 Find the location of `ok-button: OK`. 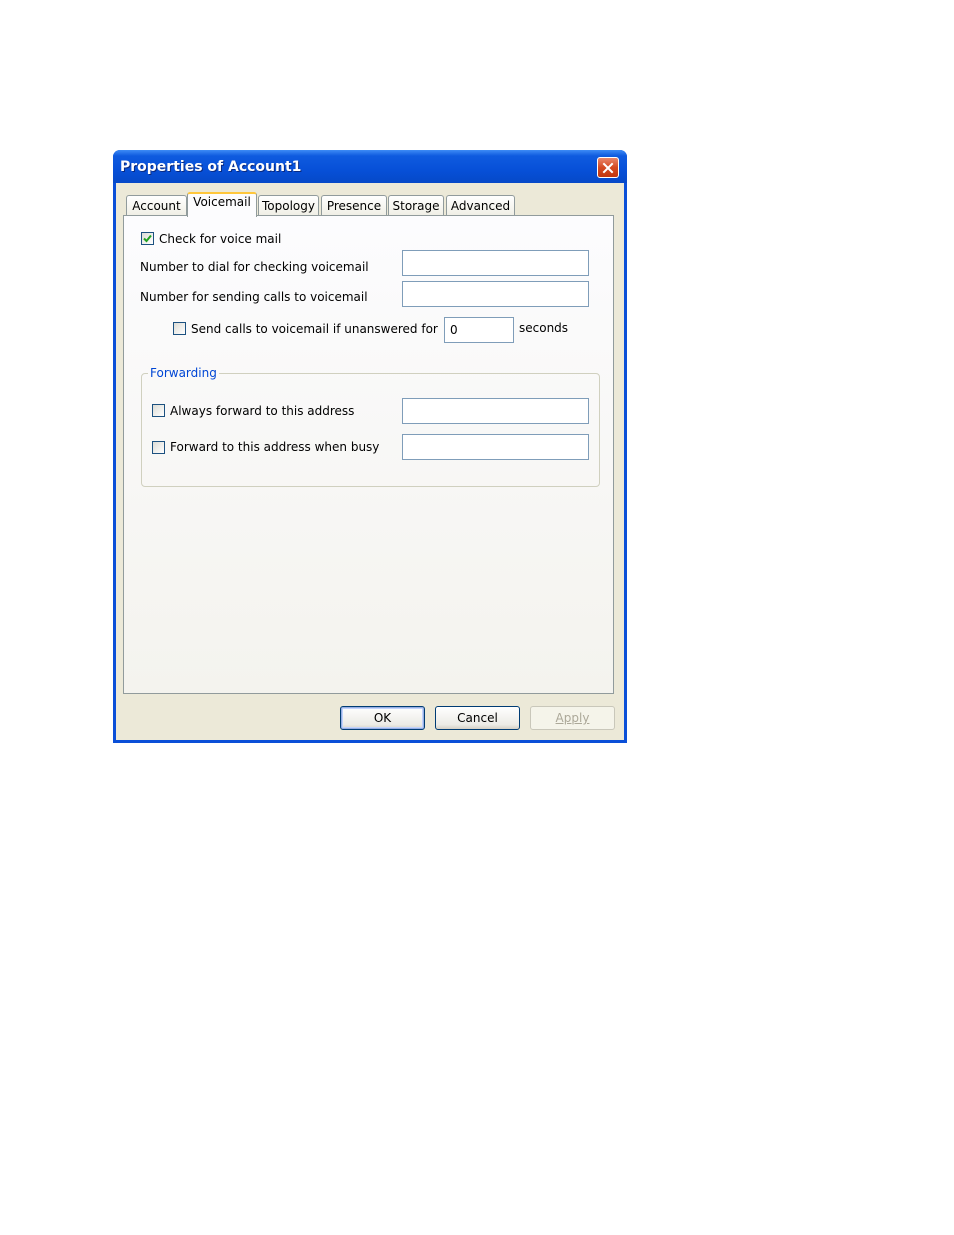

ok-button: OK is located at coordinates (382, 718).